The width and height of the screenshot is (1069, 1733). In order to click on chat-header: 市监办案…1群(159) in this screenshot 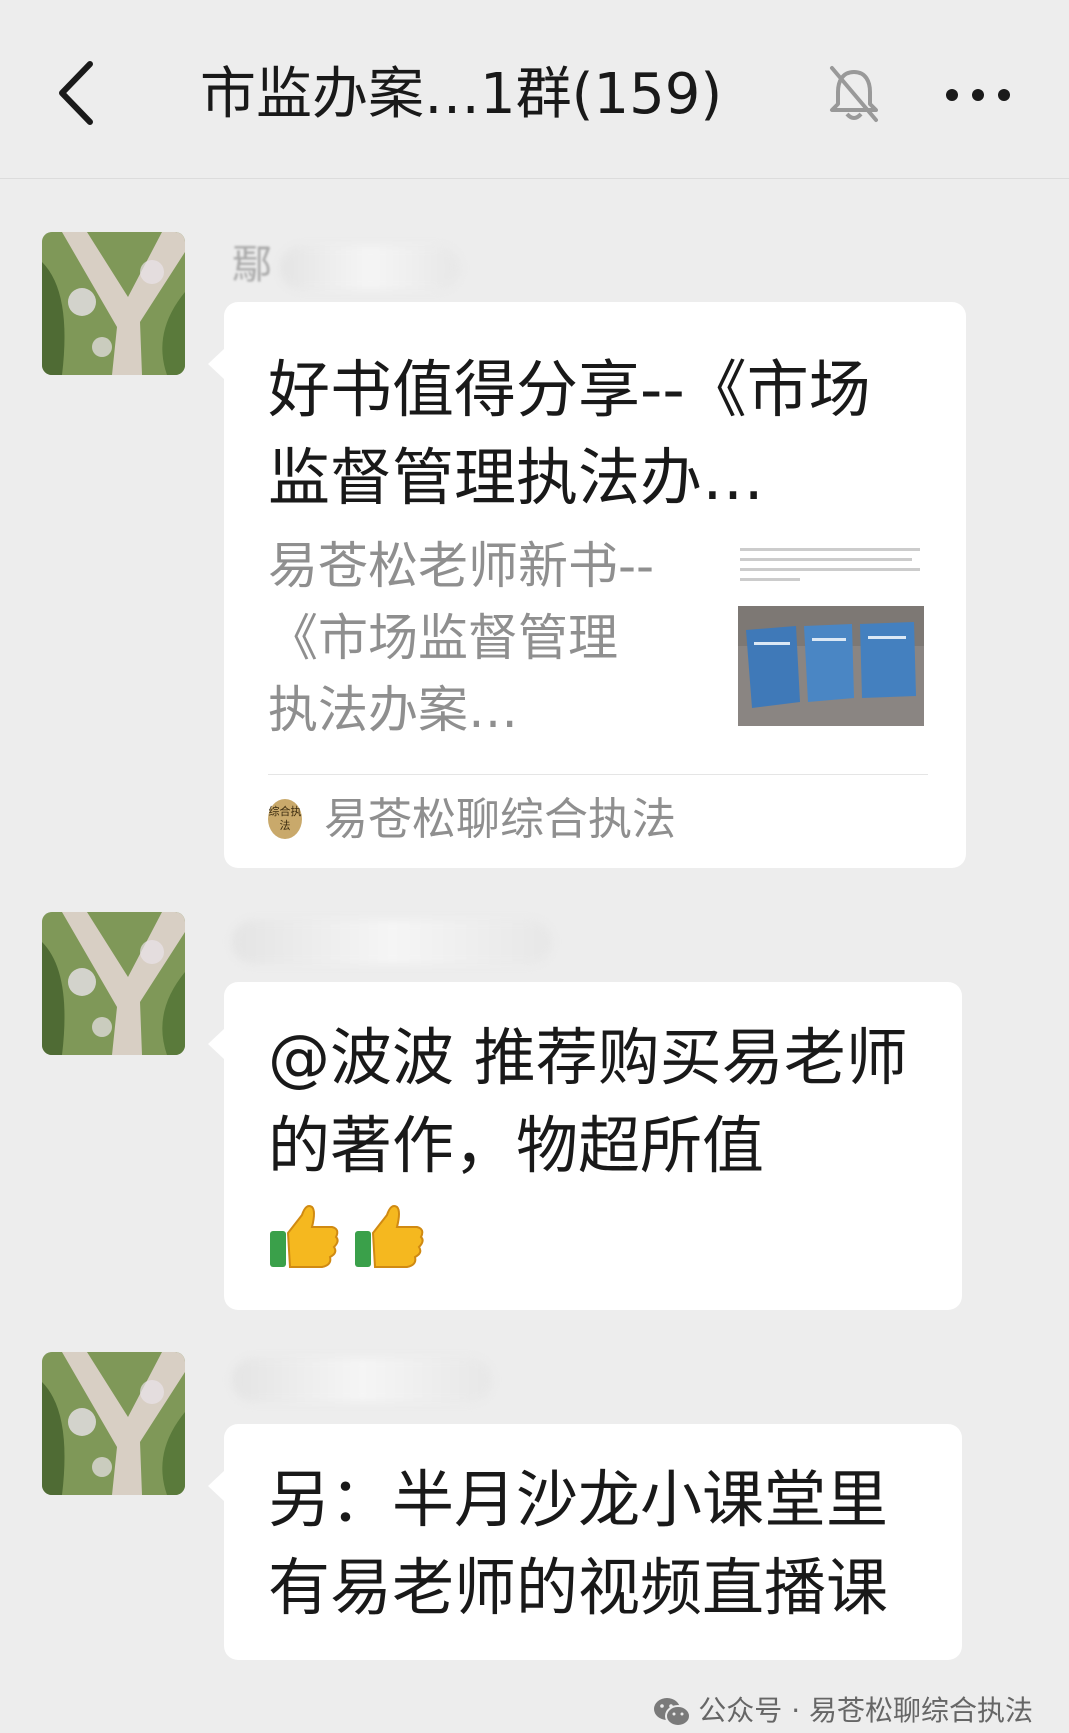, I will do `click(534, 89)`.